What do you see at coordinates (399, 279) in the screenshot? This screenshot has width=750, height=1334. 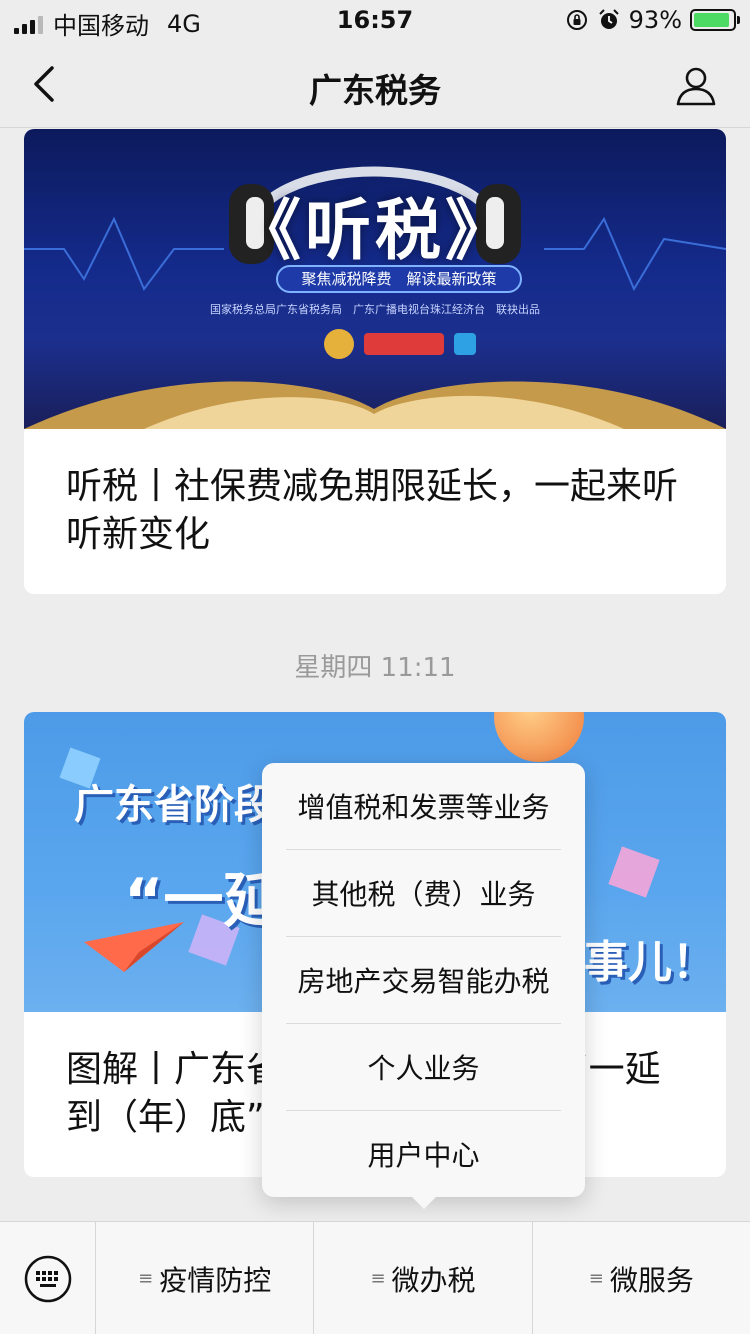 I see `banner-tagline: 聚焦减税降费 解读最新政策` at bounding box center [399, 279].